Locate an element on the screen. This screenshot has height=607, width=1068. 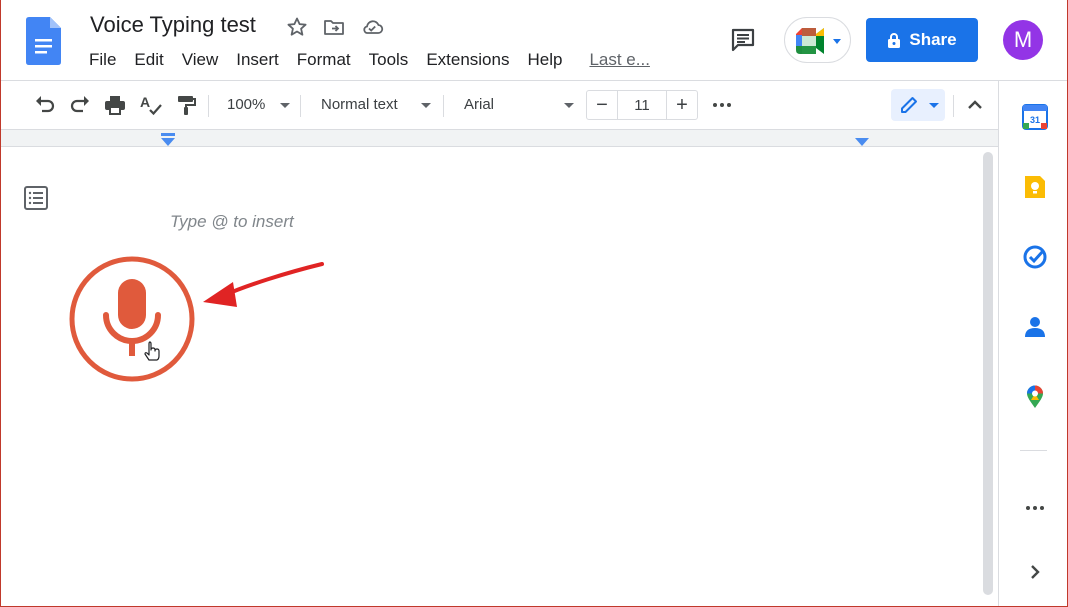
menu-insert: Insert is located at coordinates (257, 60).